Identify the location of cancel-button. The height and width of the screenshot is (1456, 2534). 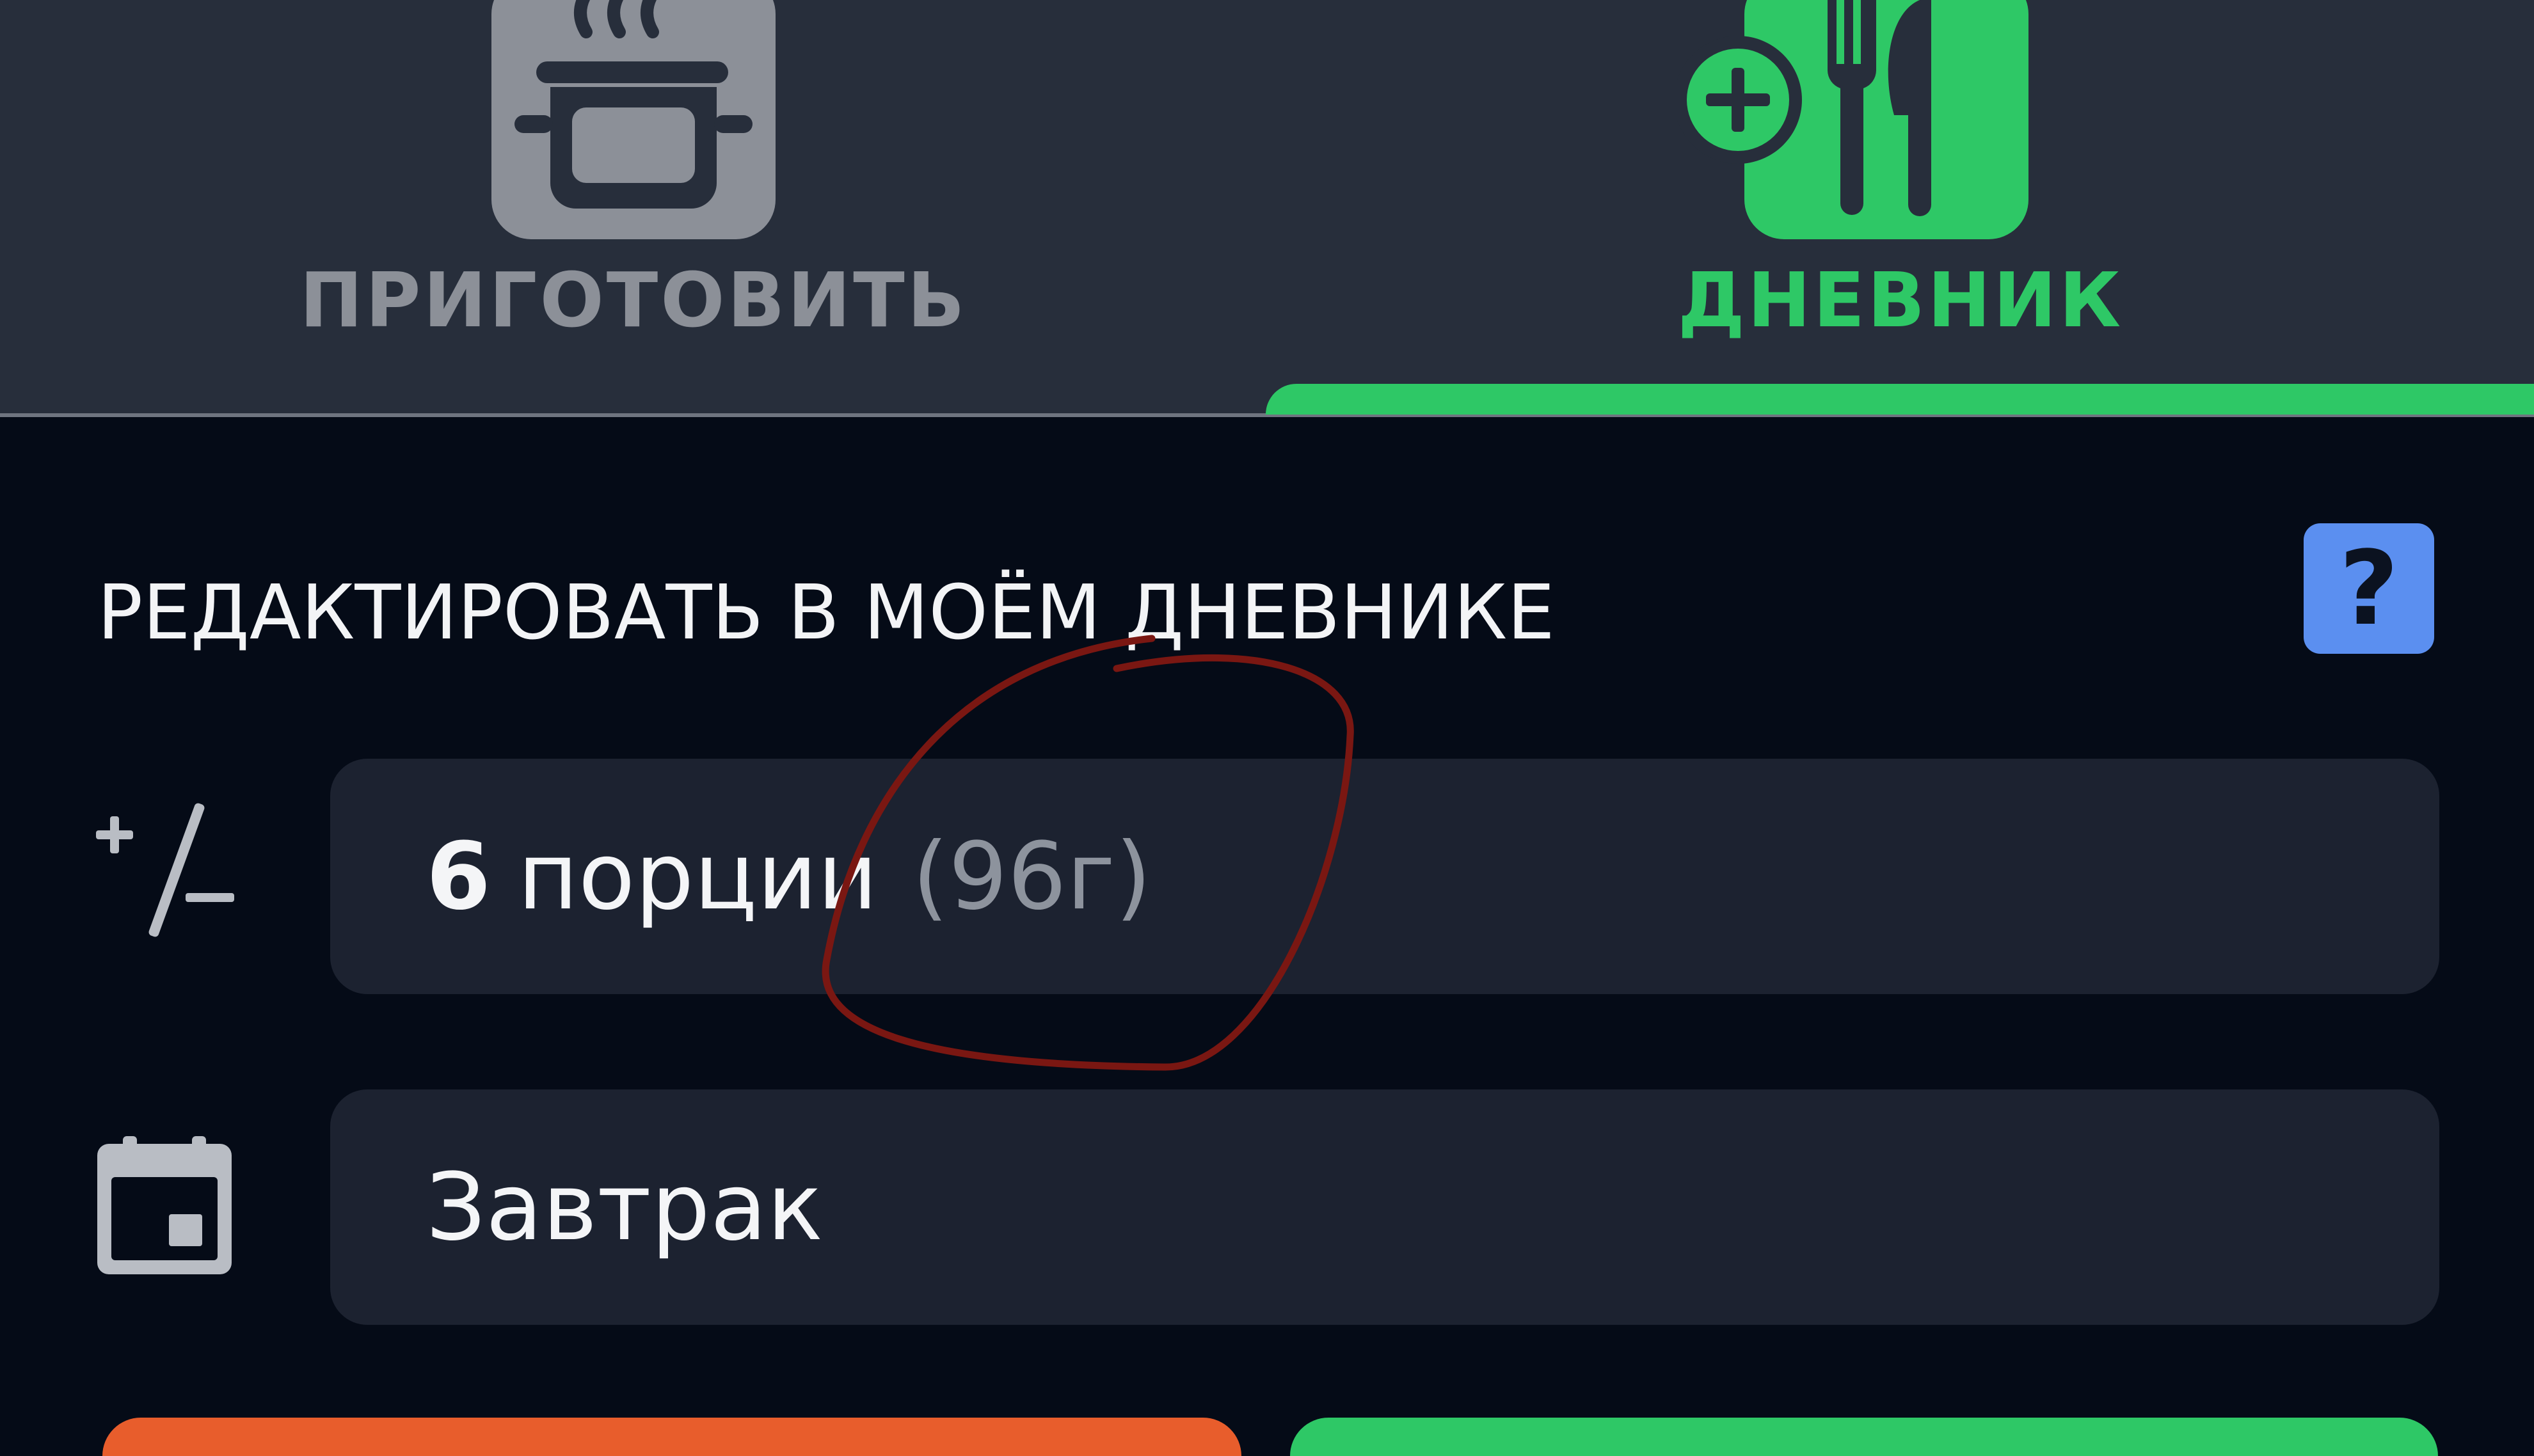
(671, 1437).